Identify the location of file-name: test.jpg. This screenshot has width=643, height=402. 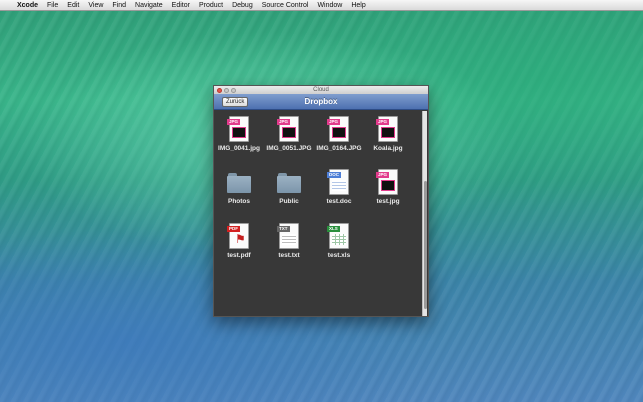
(388, 201).